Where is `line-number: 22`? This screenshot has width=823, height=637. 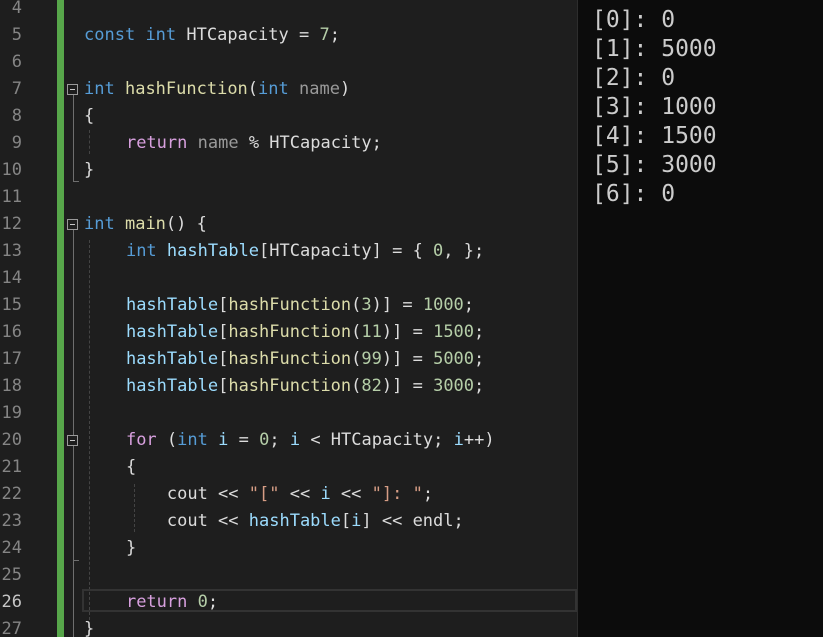
line-number: 22 is located at coordinates (11, 494).